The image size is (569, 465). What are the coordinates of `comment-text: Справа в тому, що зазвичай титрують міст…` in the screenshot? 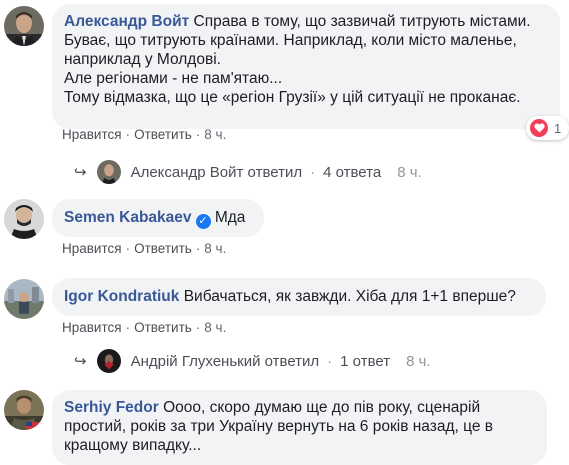 It's located at (362, 21).